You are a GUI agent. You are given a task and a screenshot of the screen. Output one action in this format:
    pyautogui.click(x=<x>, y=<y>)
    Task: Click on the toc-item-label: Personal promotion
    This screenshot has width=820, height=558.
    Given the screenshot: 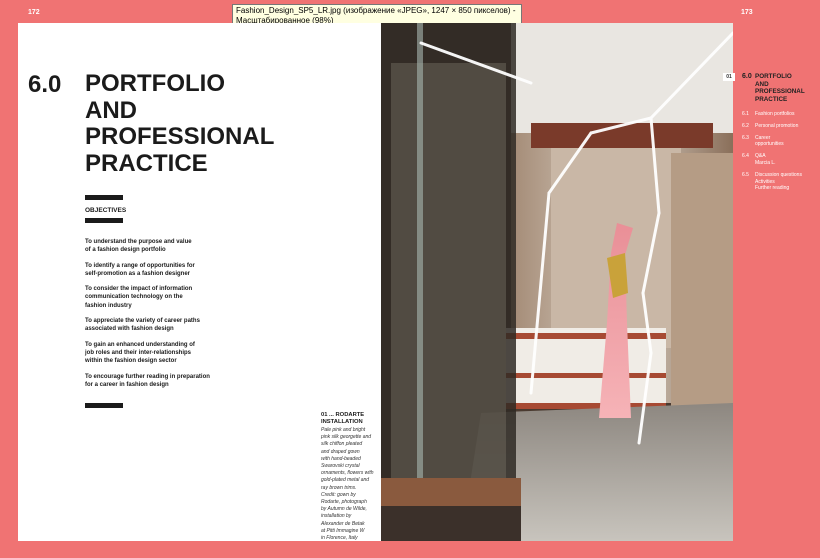 What is the action you would take?
    pyautogui.click(x=777, y=125)
    